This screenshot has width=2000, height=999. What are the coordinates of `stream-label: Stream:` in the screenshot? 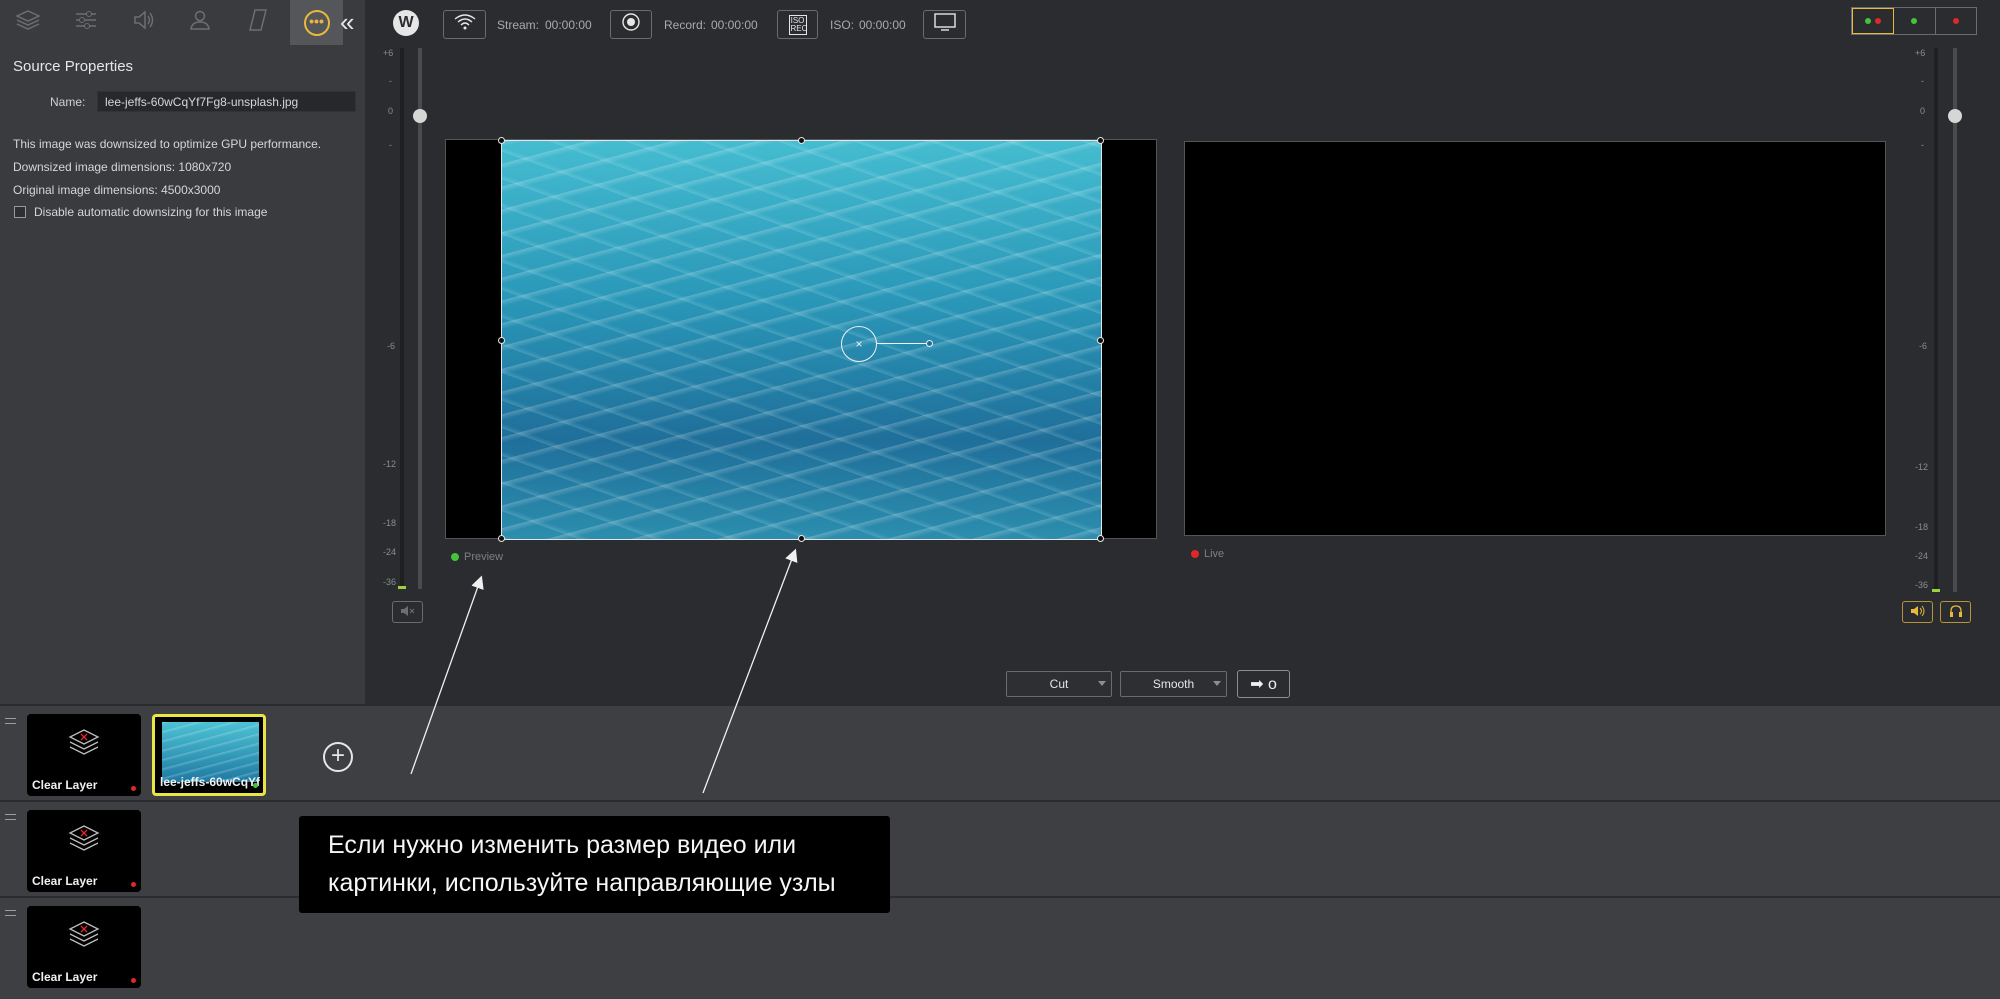 It's located at (518, 25).